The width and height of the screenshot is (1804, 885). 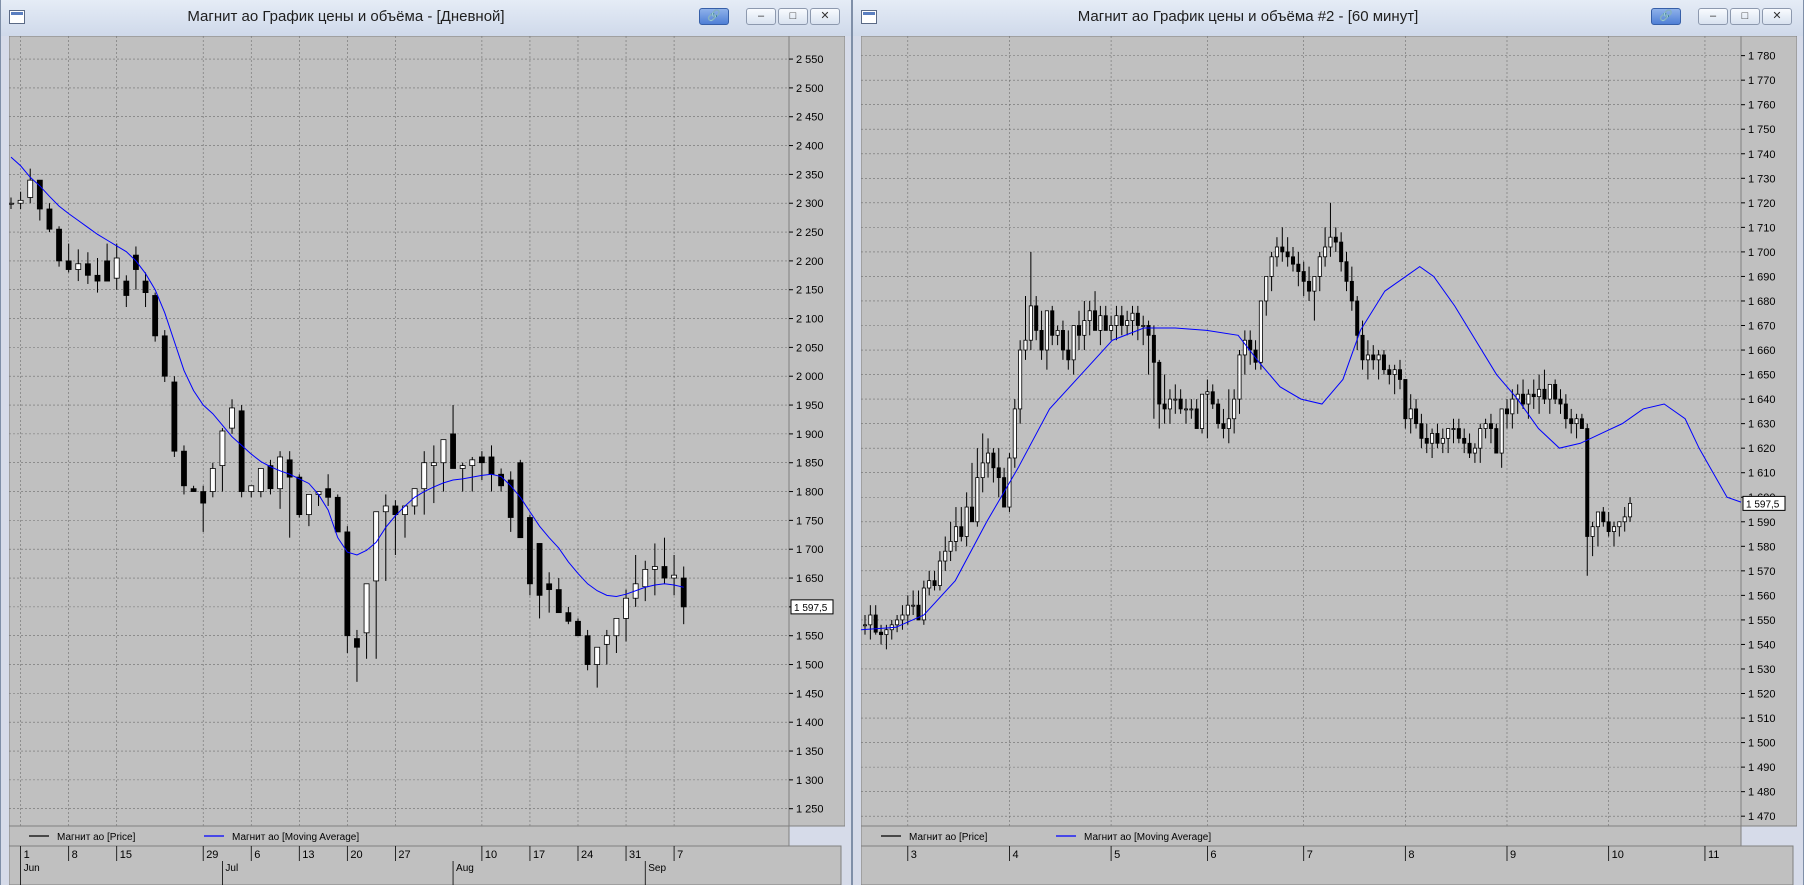 What do you see at coordinates (810, 262) in the screenshot?
I see `y-tick-label: 2 200` at bounding box center [810, 262].